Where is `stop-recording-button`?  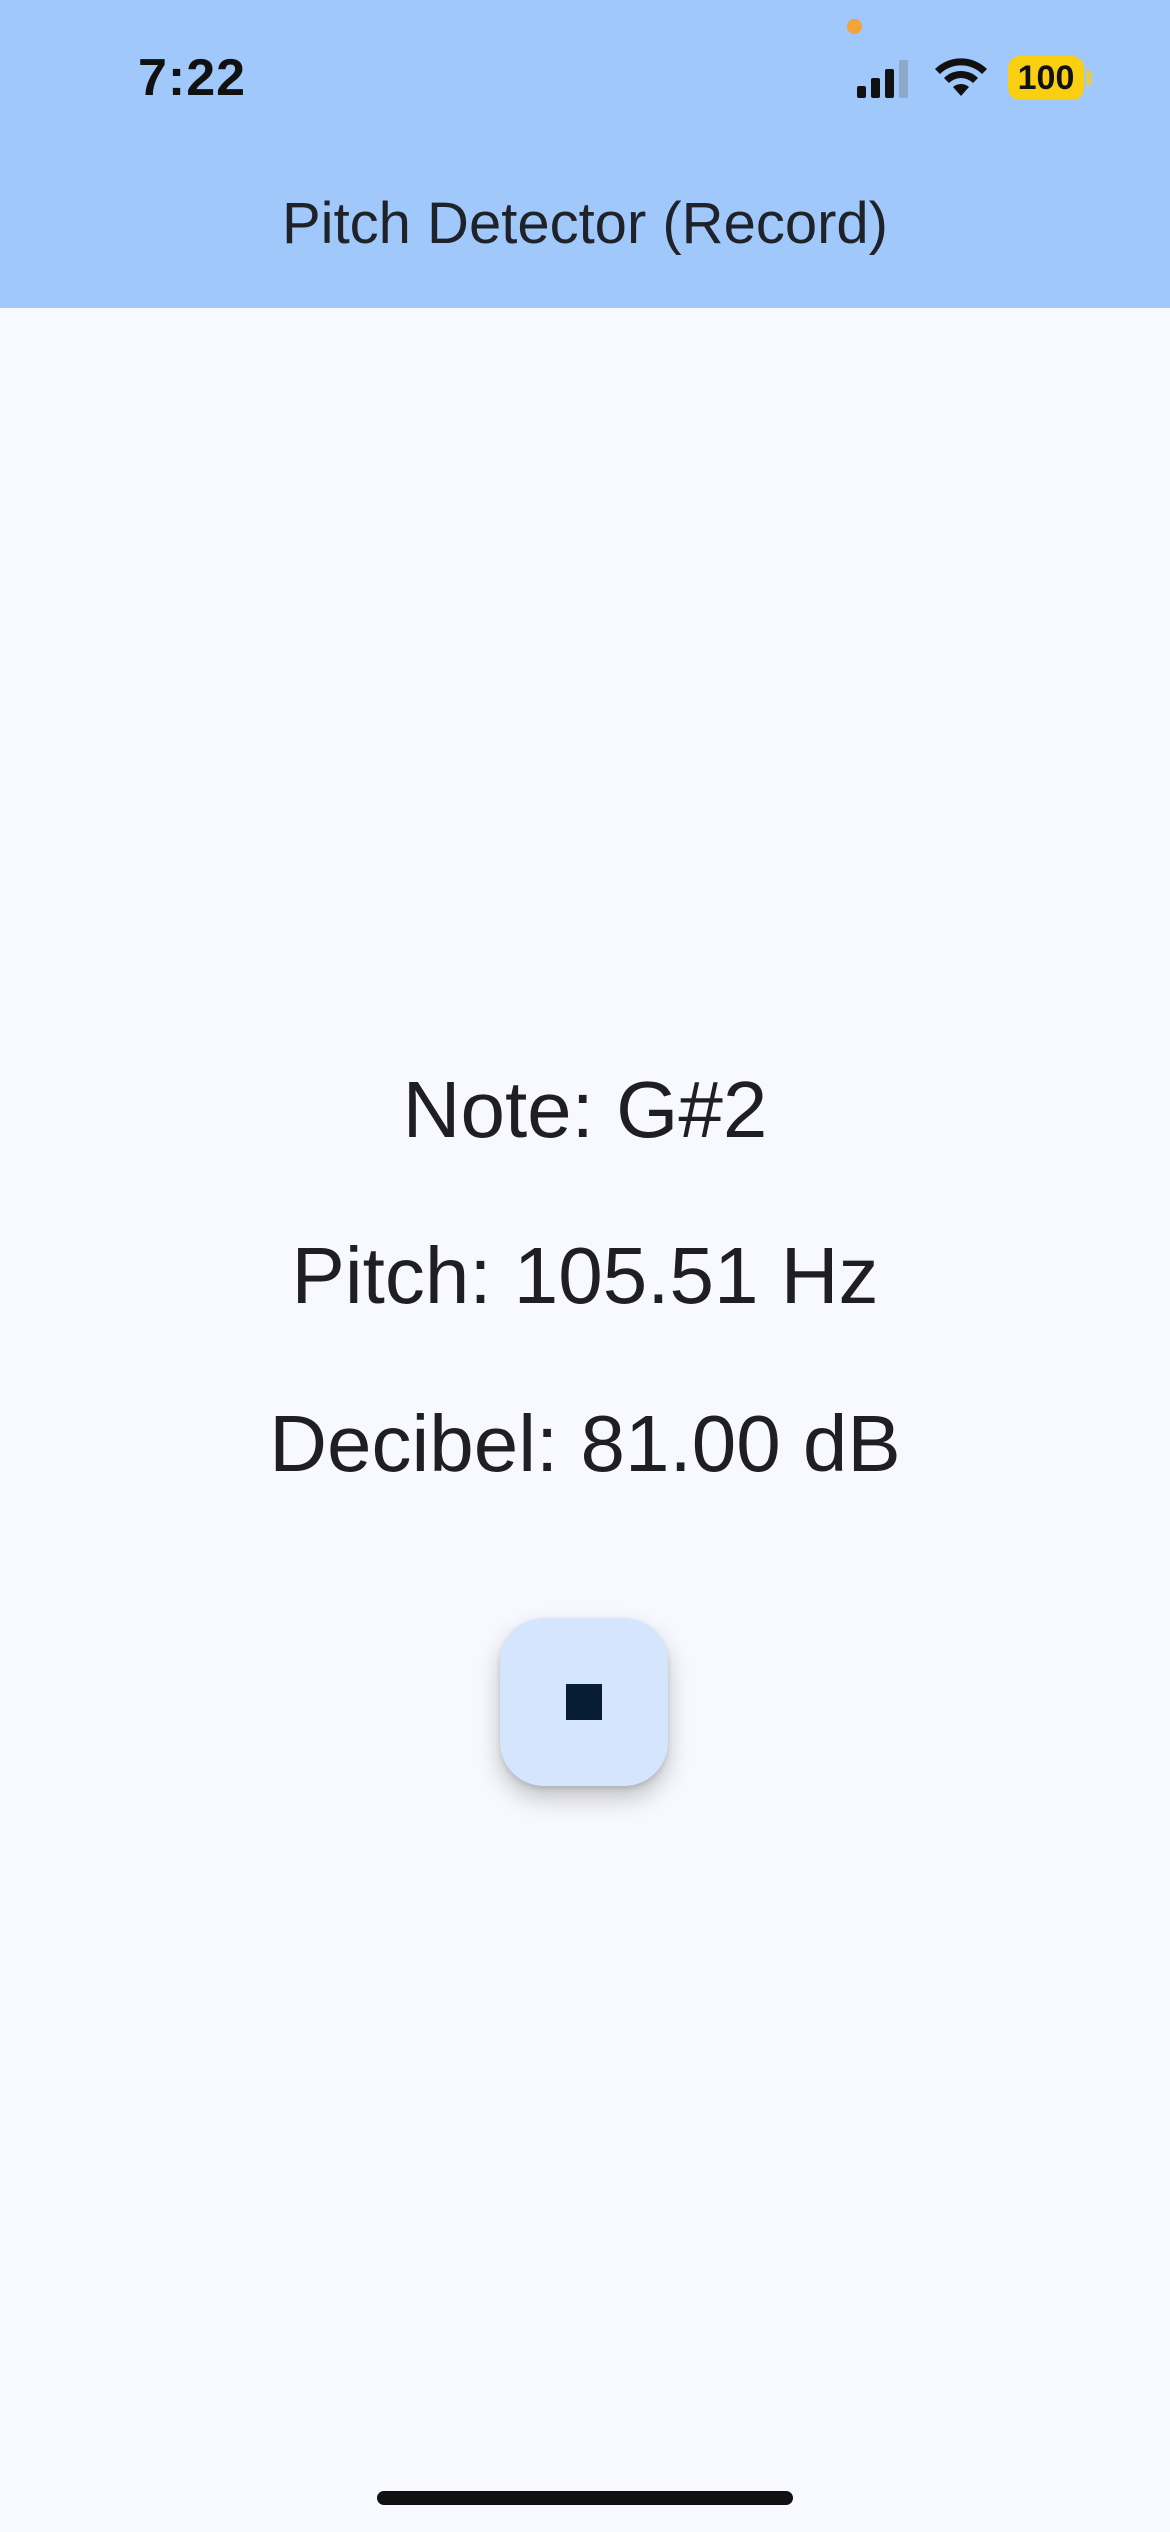 stop-recording-button is located at coordinates (584, 1702).